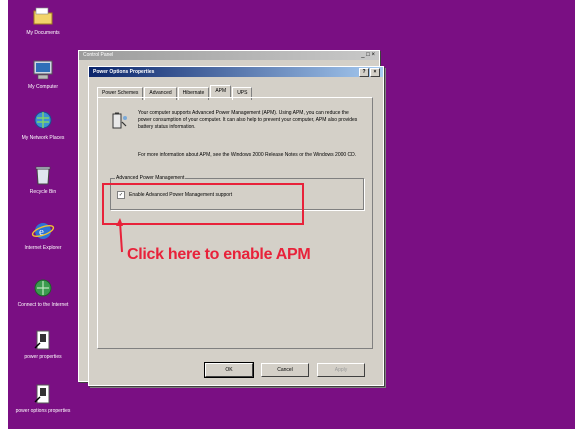 The width and height of the screenshot is (588, 429). Describe the element at coordinates (368, 55) in the screenshot. I see `window-controls: _ □ ×` at that location.